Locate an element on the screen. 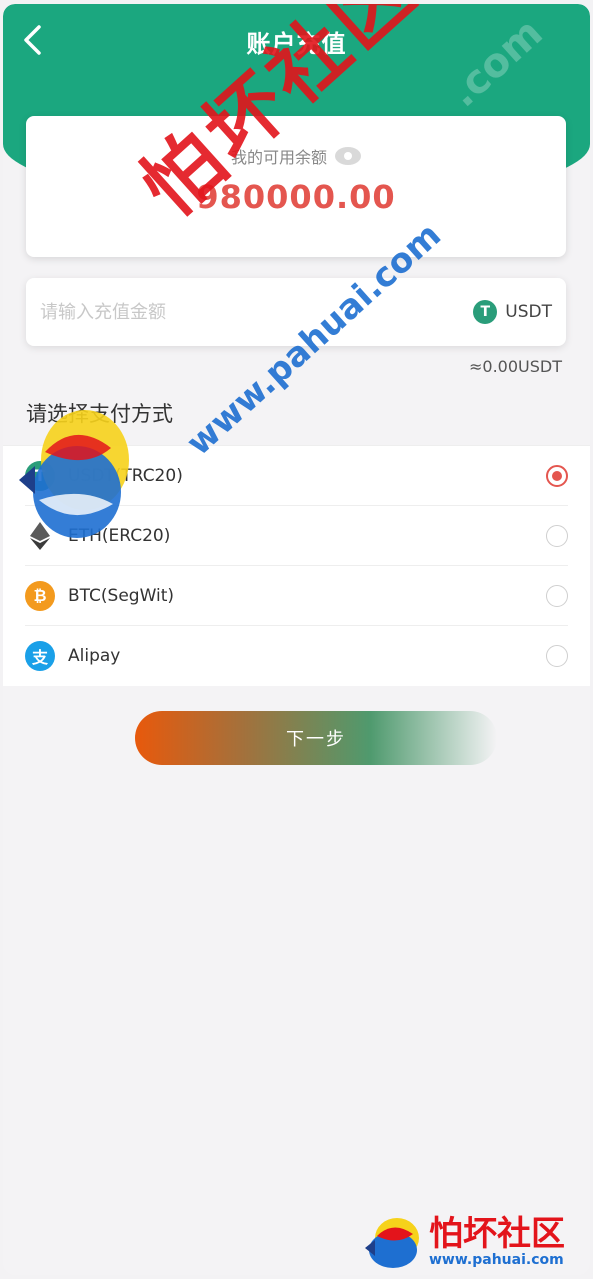 The height and width of the screenshot is (1279, 593). approx-amount: ≈0.00USDT is located at coordinates (515, 366).